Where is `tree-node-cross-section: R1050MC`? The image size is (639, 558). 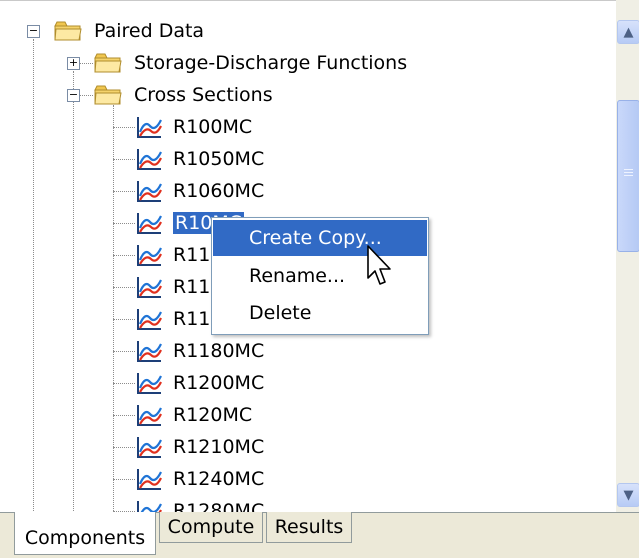 tree-node-cross-section: R1050MC is located at coordinates (213, 159).